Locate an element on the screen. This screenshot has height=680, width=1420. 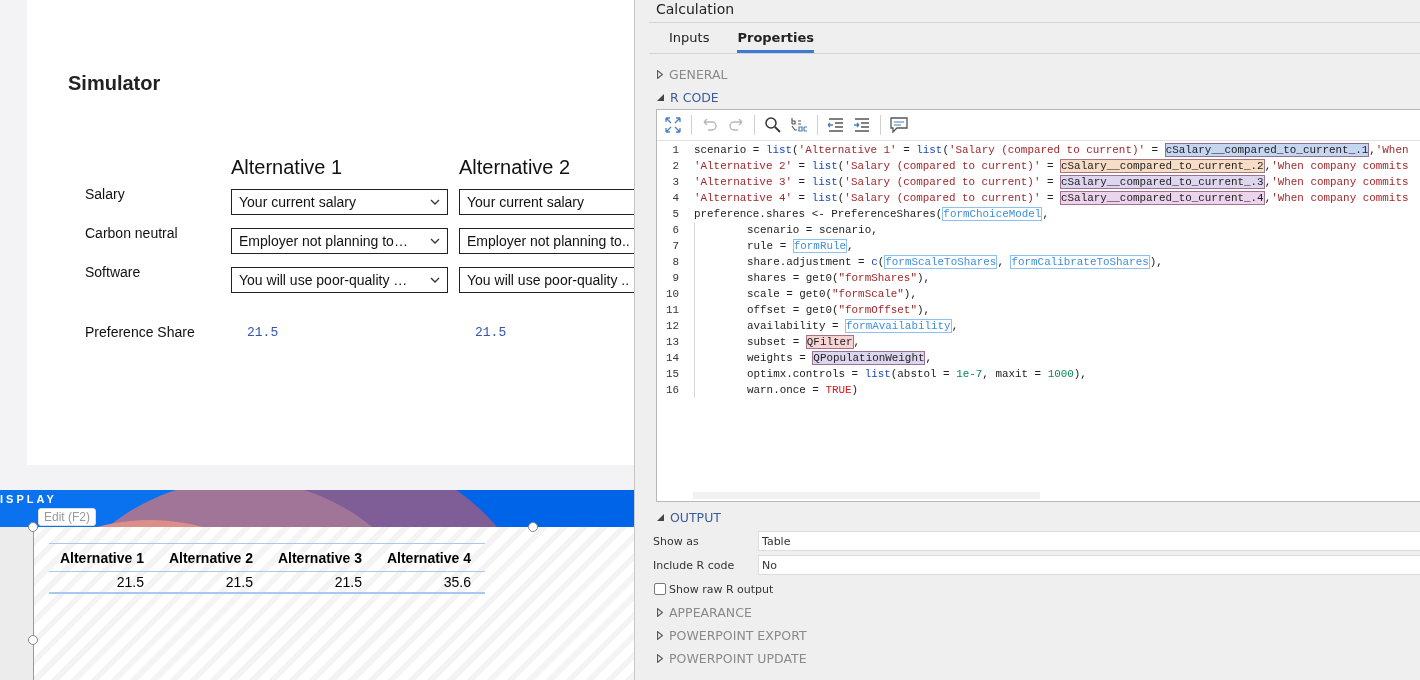
attribute-label: Software is located at coordinates (113, 271).